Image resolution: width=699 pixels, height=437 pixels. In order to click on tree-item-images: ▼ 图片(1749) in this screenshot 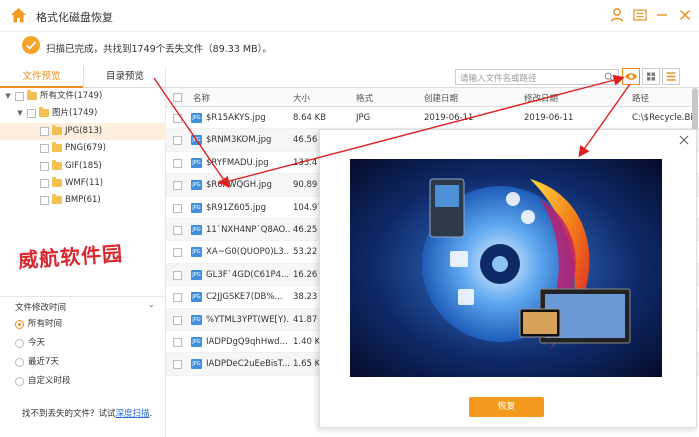, I will do `click(83, 113)`.